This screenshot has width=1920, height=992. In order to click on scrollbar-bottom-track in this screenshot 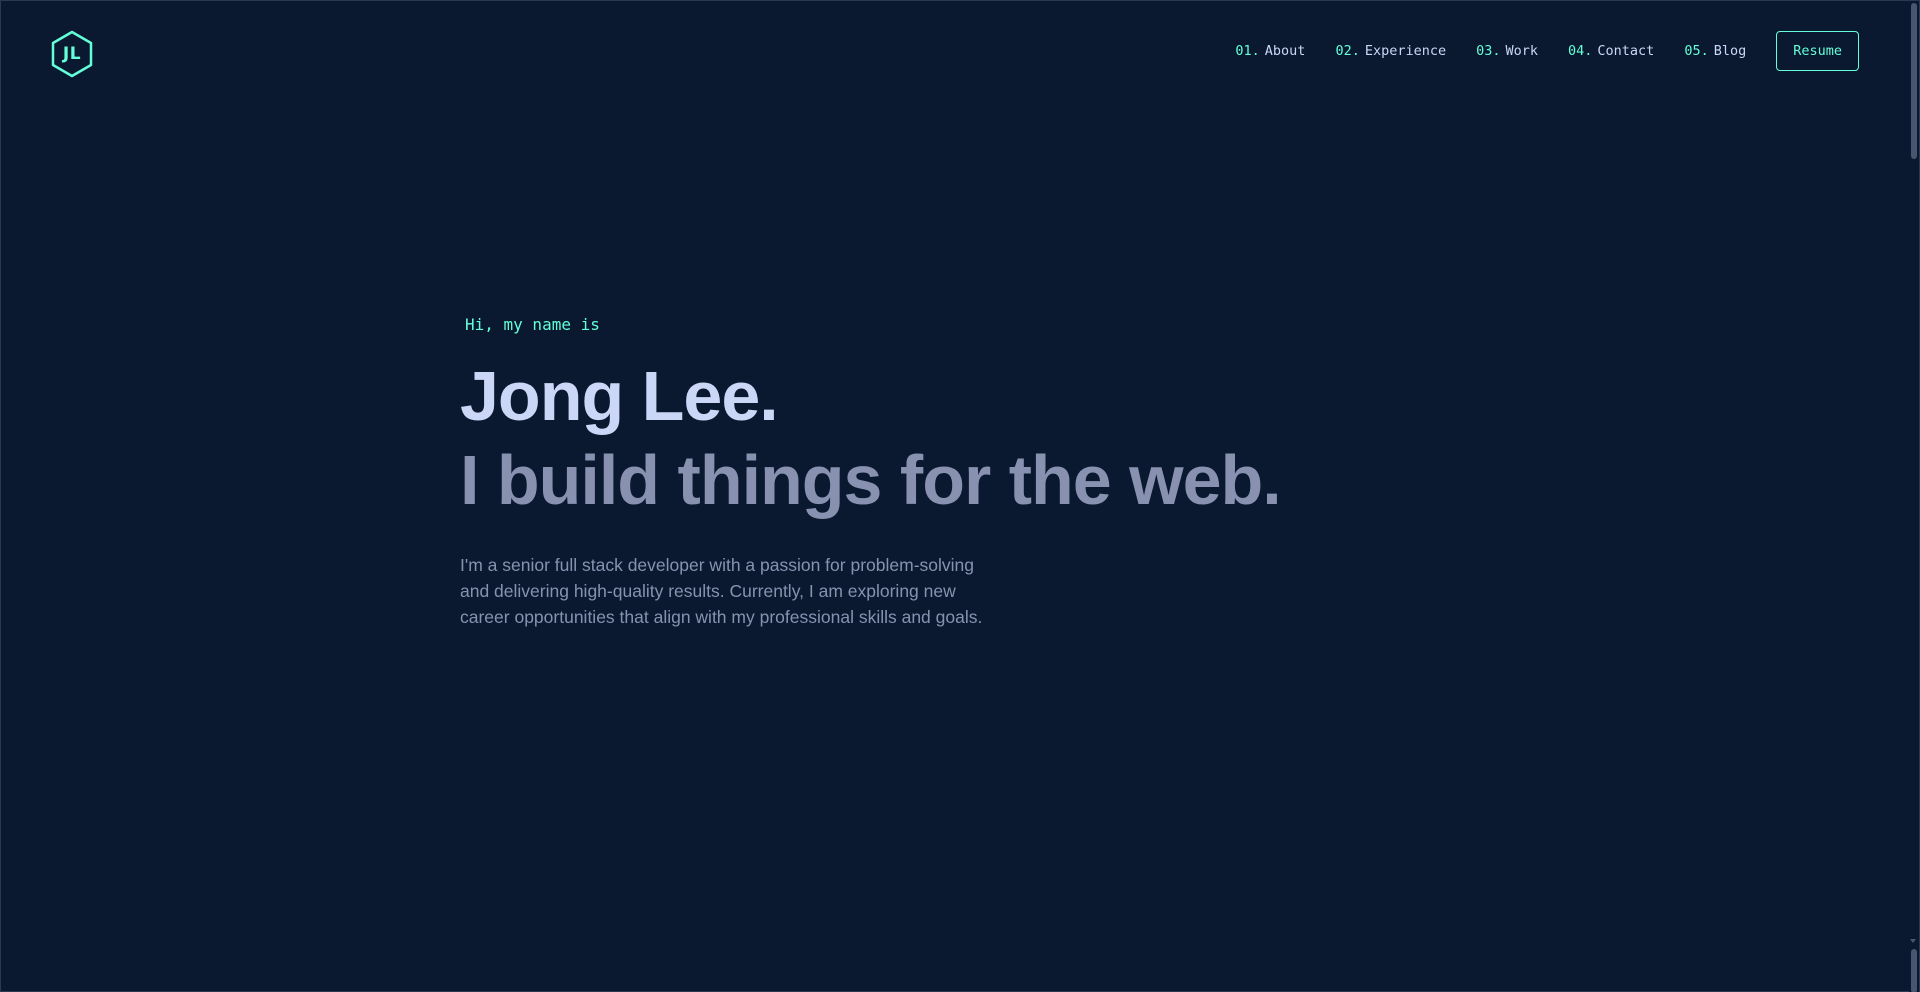, I will do `click(1914, 970)`.